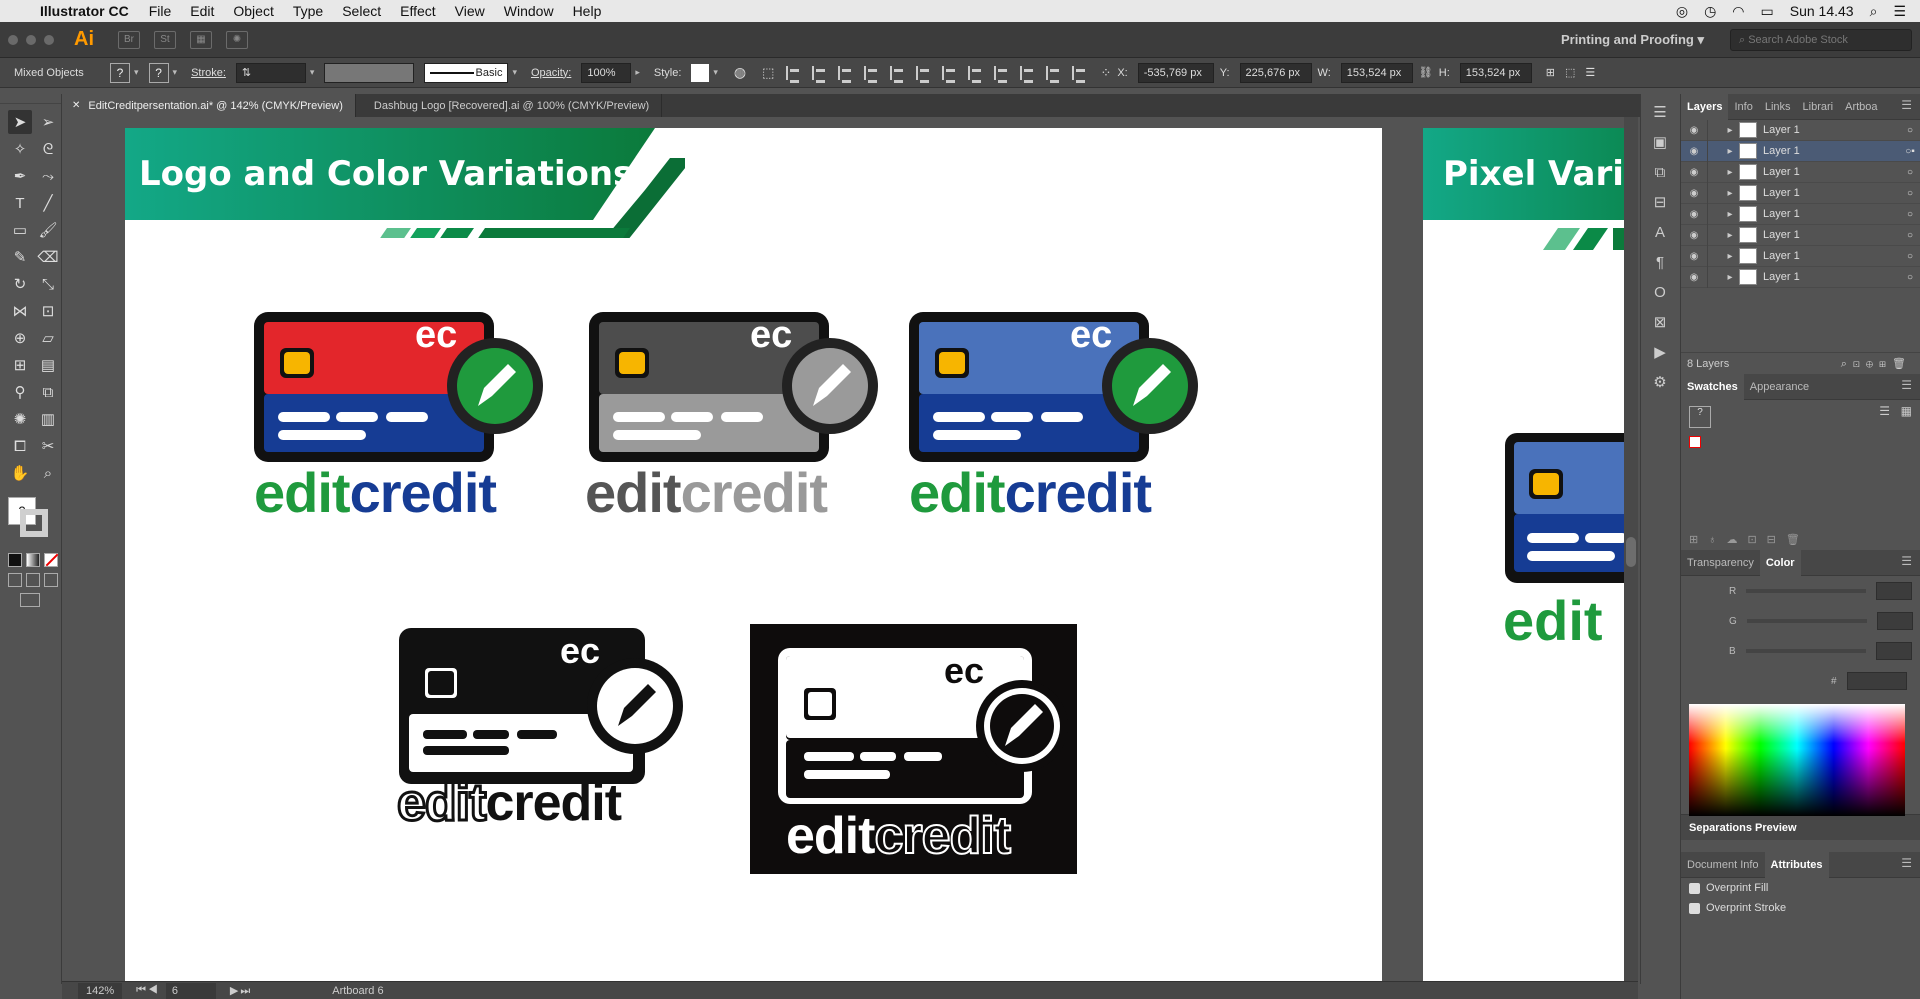 The width and height of the screenshot is (1920, 999). What do you see at coordinates (20, 473) in the screenshot?
I see `hand-tool-icon: ✋` at bounding box center [20, 473].